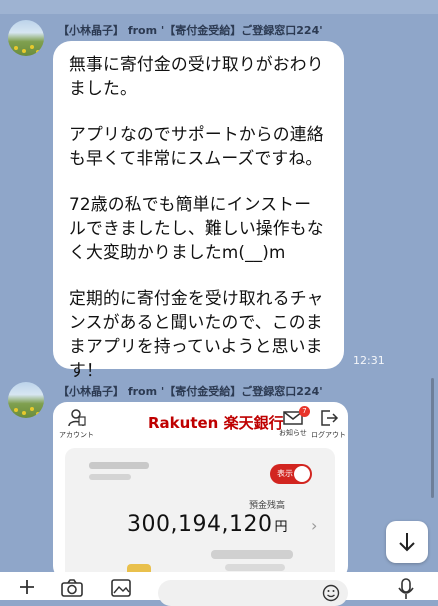 This screenshot has height=606, width=438. I want to click on account-name-redacted, so click(110, 477).